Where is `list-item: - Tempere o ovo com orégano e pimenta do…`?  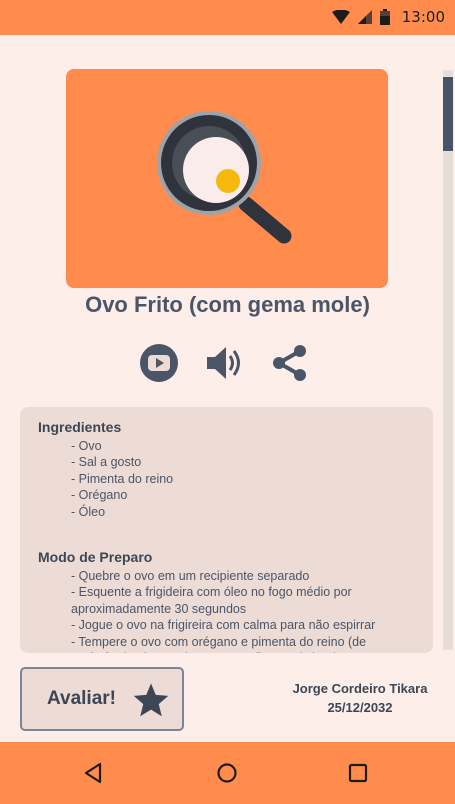
list-item: - Tempere o ovo com orégano e pimenta do… is located at coordinates (219, 643).